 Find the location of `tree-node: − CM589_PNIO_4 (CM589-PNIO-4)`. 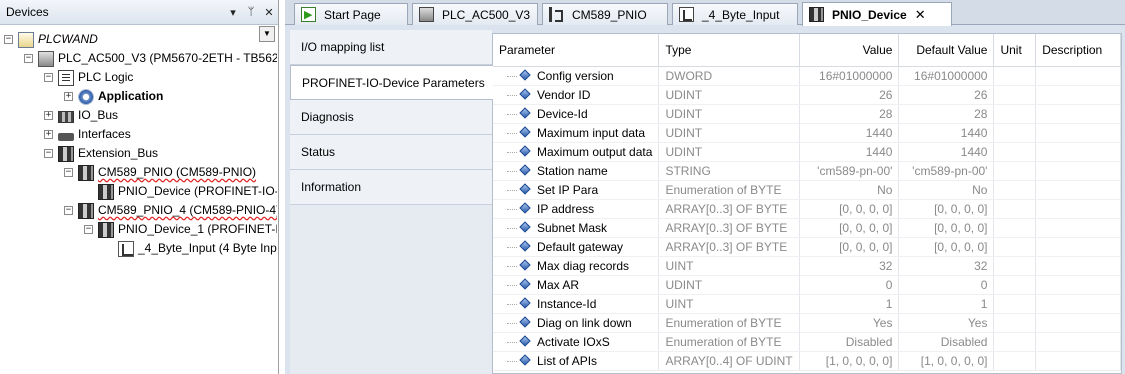

tree-node: − CM589_PNIO_4 (CM589-PNIO-4) is located at coordinates (170, 210).